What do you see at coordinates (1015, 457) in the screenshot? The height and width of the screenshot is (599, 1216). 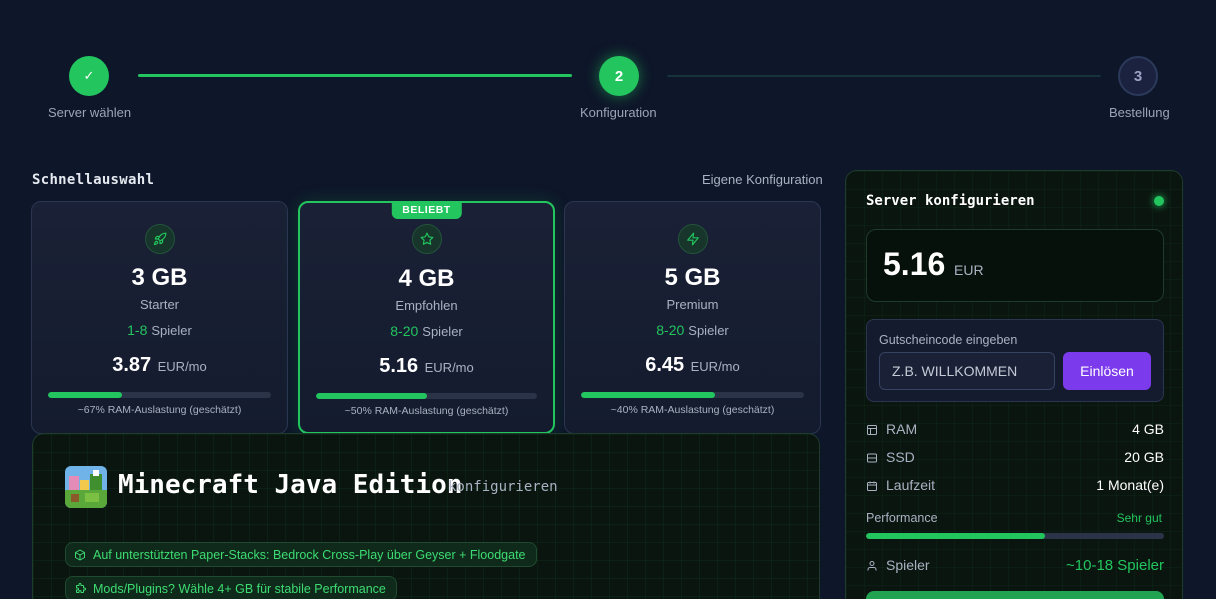 I see `spec-row-ssd: SSD 20 GB` at bounding box center [1015, 457].